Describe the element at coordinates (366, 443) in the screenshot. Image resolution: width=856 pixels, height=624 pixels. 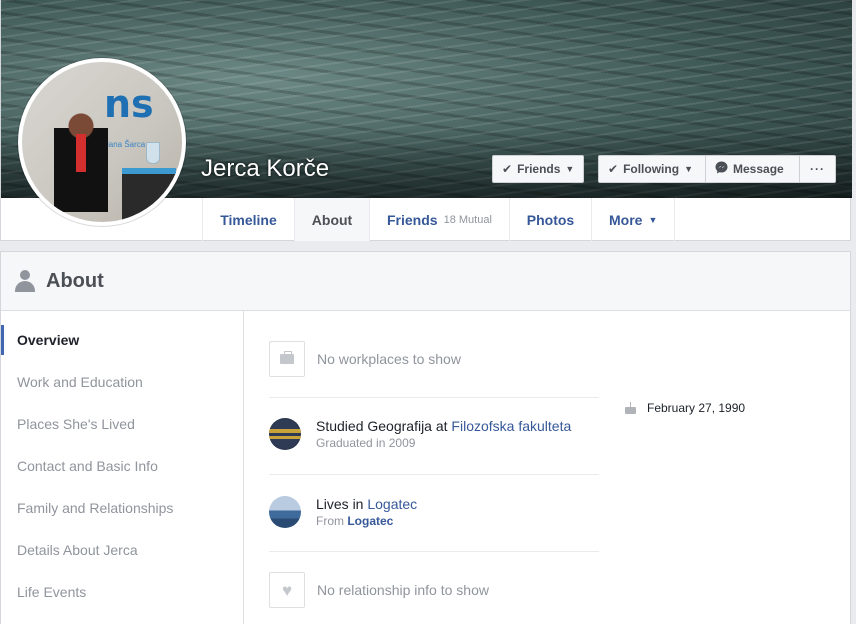
I see `graduation-text: Graduated in 2009` at that location.